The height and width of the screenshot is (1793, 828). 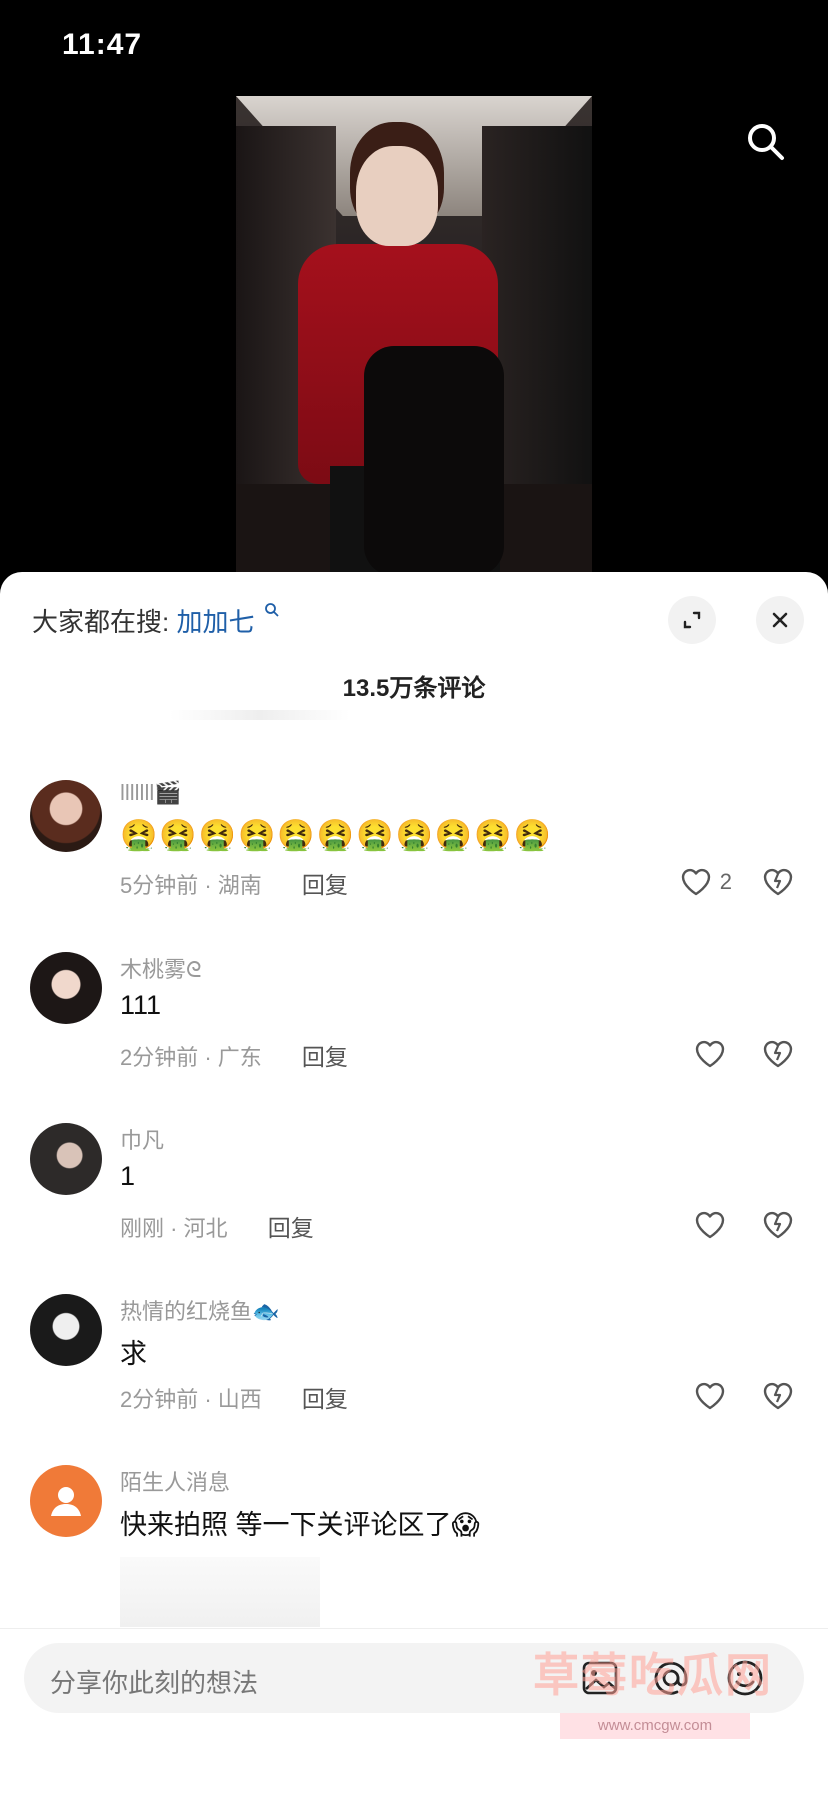 What do you see at coordinates (101, 622) in the screenshot?
I see `trend-prefix: 大家都在搜:` at bounding box center [101, 622].